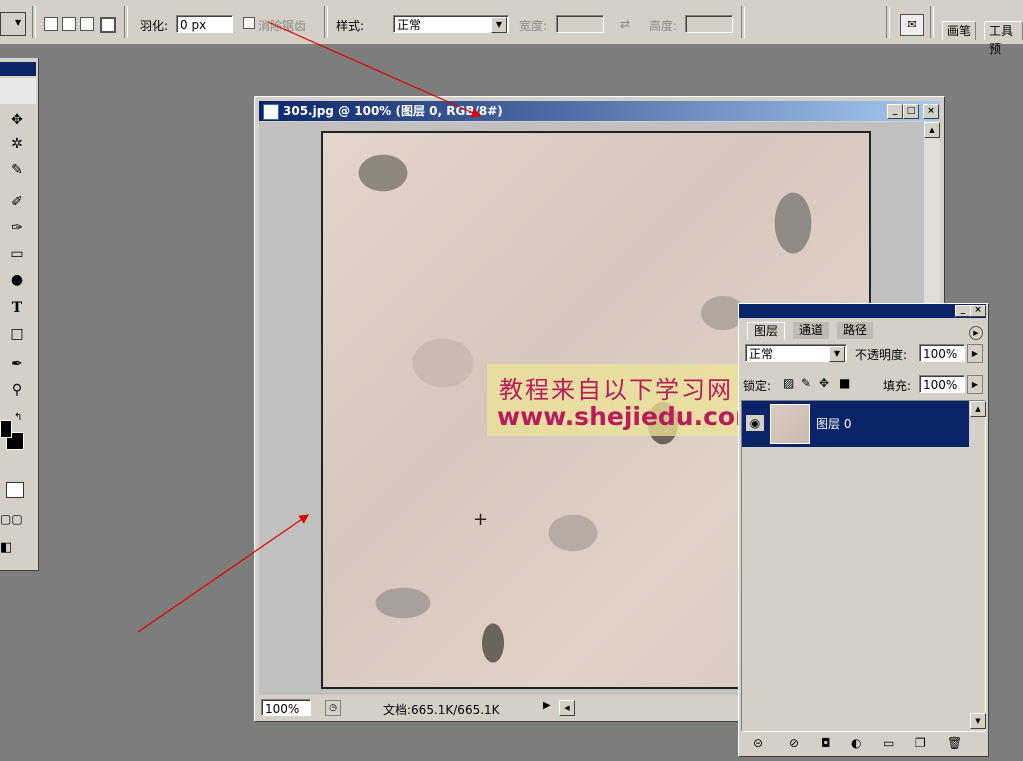 The image size is (1023, 761). What do you see at coordinates (855, 330) in the screenshot?
I see `tab-paths: 路径` at bounding box center [855, 330].